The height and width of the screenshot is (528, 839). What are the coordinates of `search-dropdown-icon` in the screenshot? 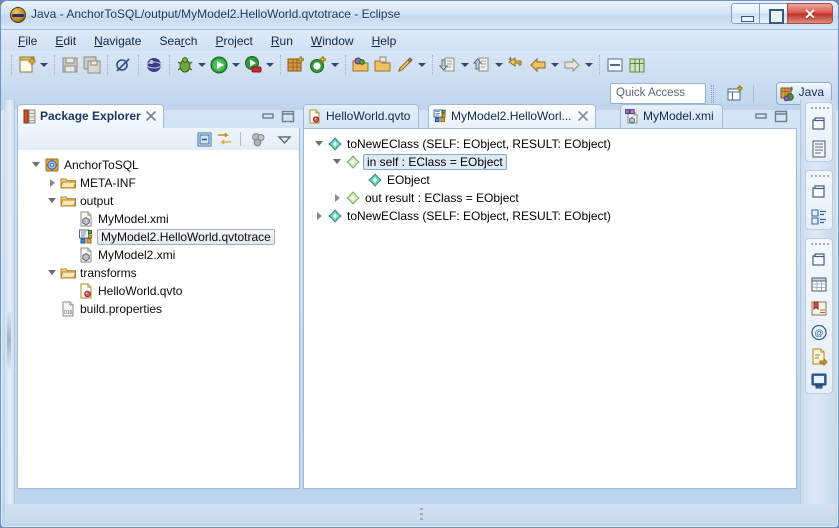 It's located at (422, 65).